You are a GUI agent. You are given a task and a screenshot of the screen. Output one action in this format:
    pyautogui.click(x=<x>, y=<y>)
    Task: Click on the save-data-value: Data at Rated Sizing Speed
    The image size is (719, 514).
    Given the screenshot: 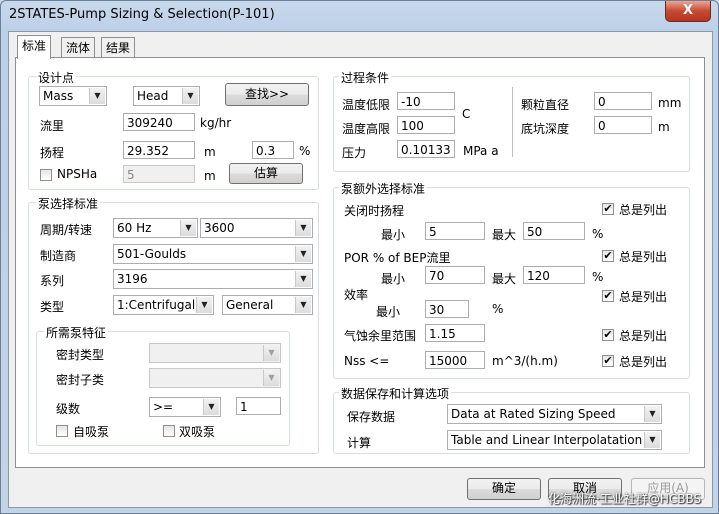 What is the action you would take?
    pyautogui.click(x=533, y=414)
    